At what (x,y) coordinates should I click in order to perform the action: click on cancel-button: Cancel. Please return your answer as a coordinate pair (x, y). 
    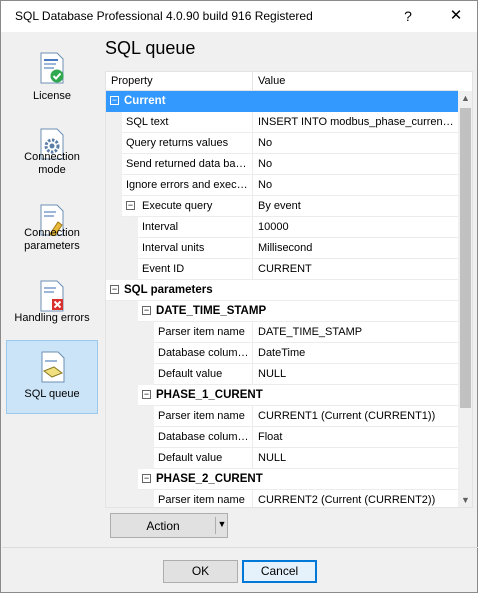
    Looking at the image, I should click on (279, 571).